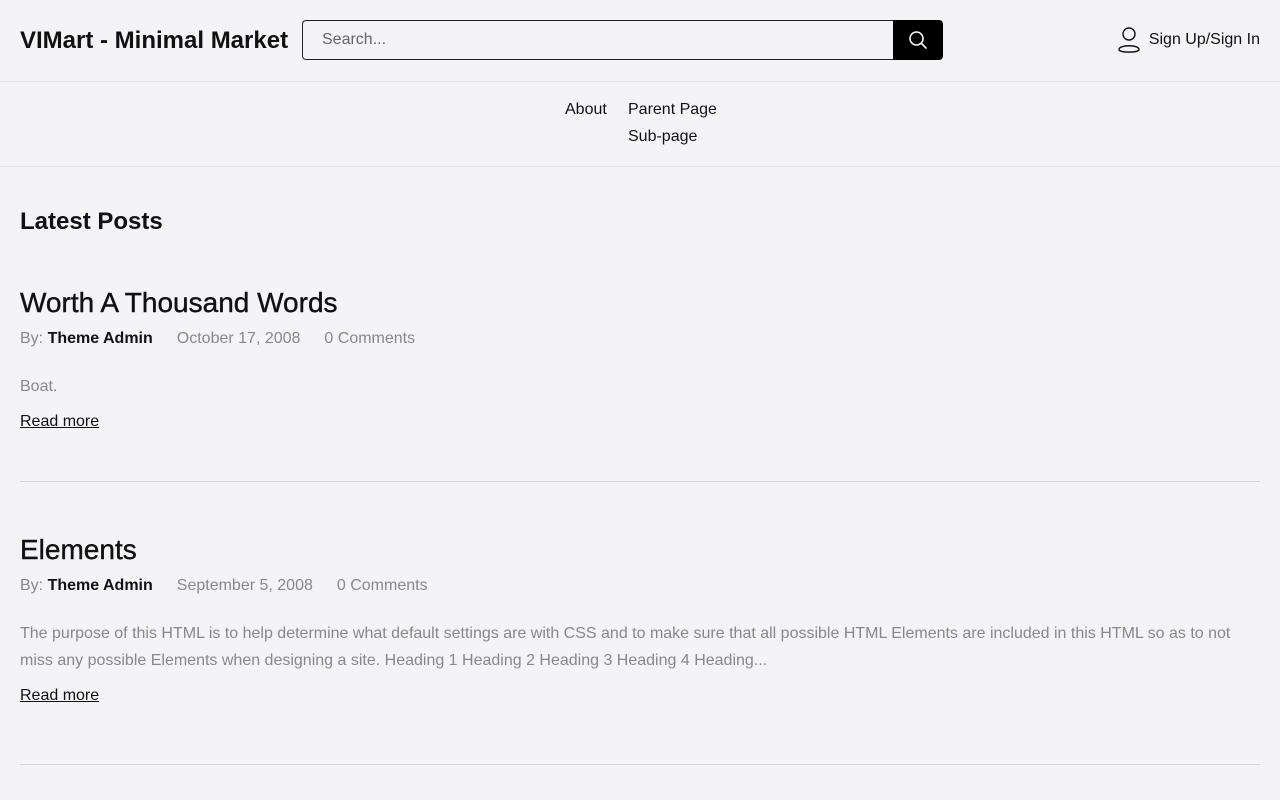 This screenshot has height=800, width=1280. Describe the element at coordinates (91, 221) in the screenshot. I see `section-title: Latest Posts` at that location.